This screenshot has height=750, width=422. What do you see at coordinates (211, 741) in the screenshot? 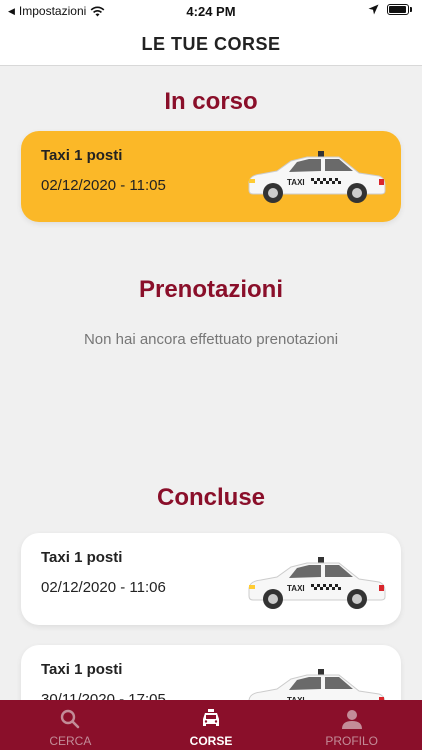
I see `tab-label: CORSE` at bounding box center [211, 741].